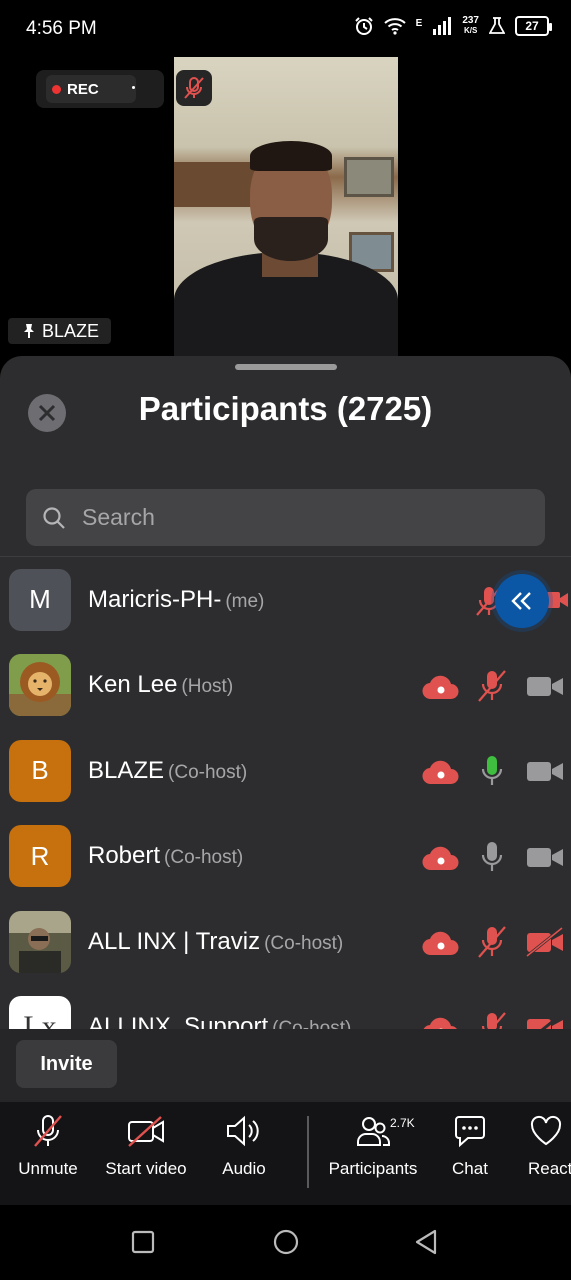 This screenshot has width=571, height=1280. I want to click on react-button: React, so click(549, 1146).